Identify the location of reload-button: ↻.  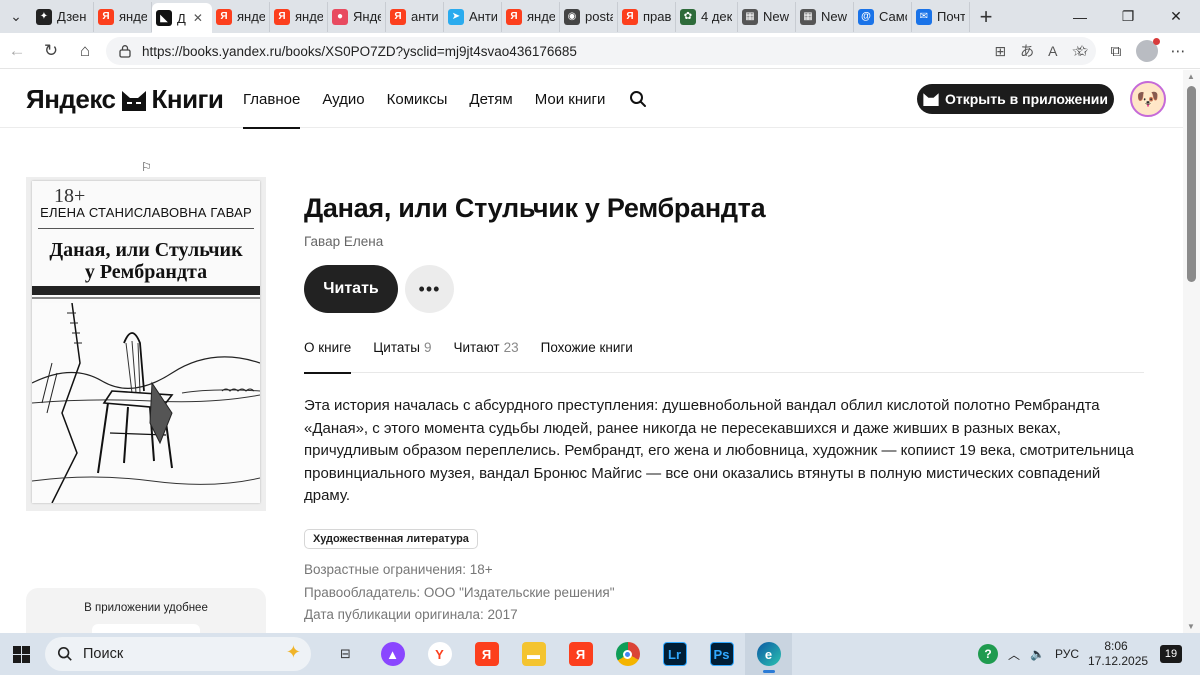
(51, 51).